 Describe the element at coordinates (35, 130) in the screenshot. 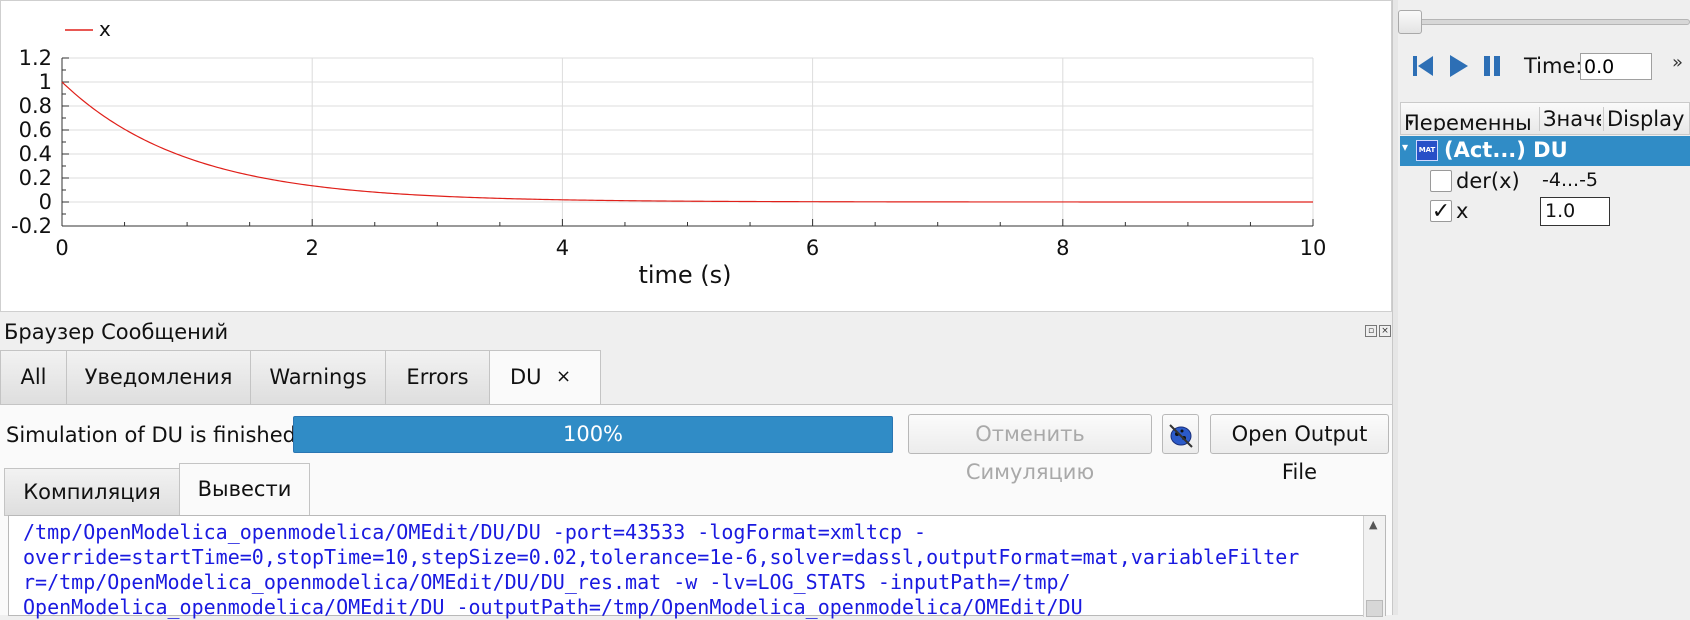

I see `y-tick-label: 0.6` at that location.